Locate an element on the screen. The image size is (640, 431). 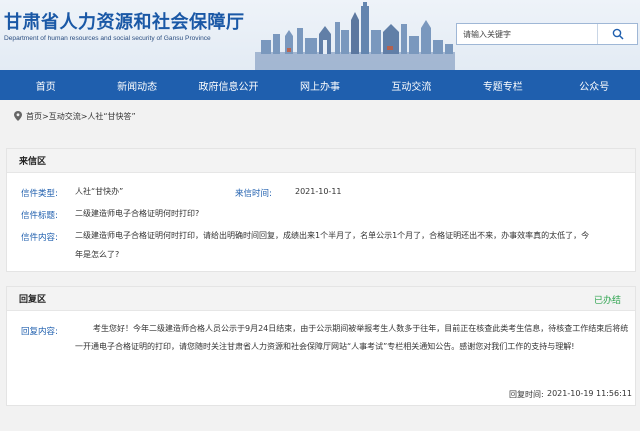
location-pin-icon is located at coordinates (18, 116).